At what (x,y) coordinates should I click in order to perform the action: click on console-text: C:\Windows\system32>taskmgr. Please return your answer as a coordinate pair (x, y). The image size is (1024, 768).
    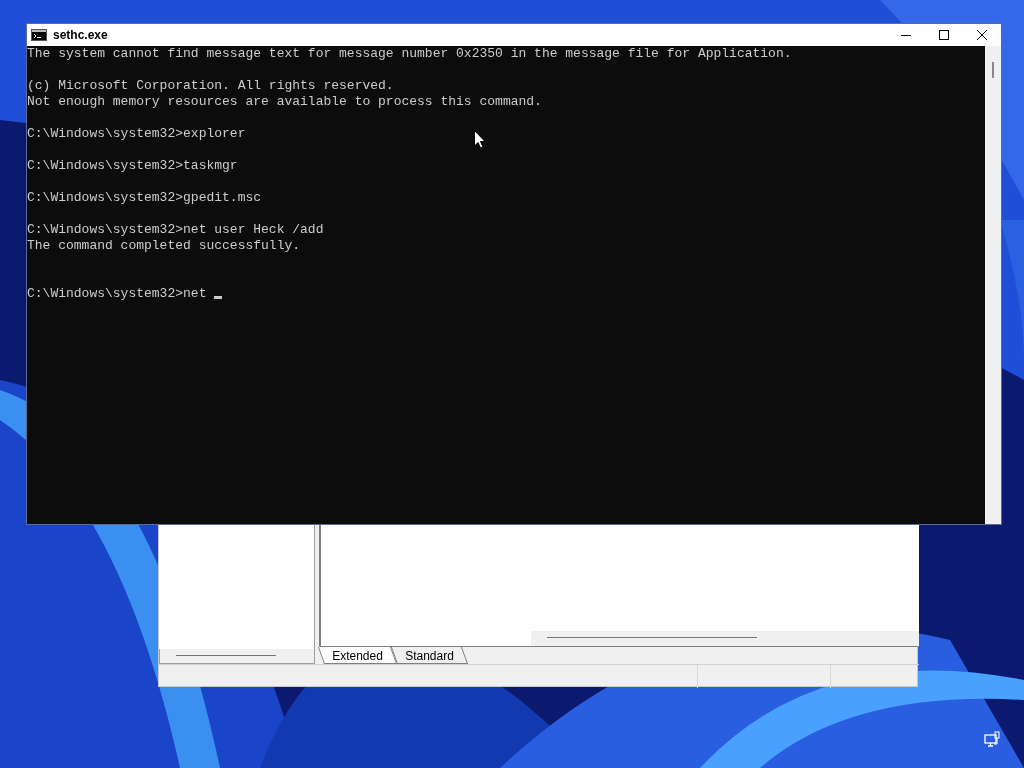
    Looking at the image, I should click on (132, 165).